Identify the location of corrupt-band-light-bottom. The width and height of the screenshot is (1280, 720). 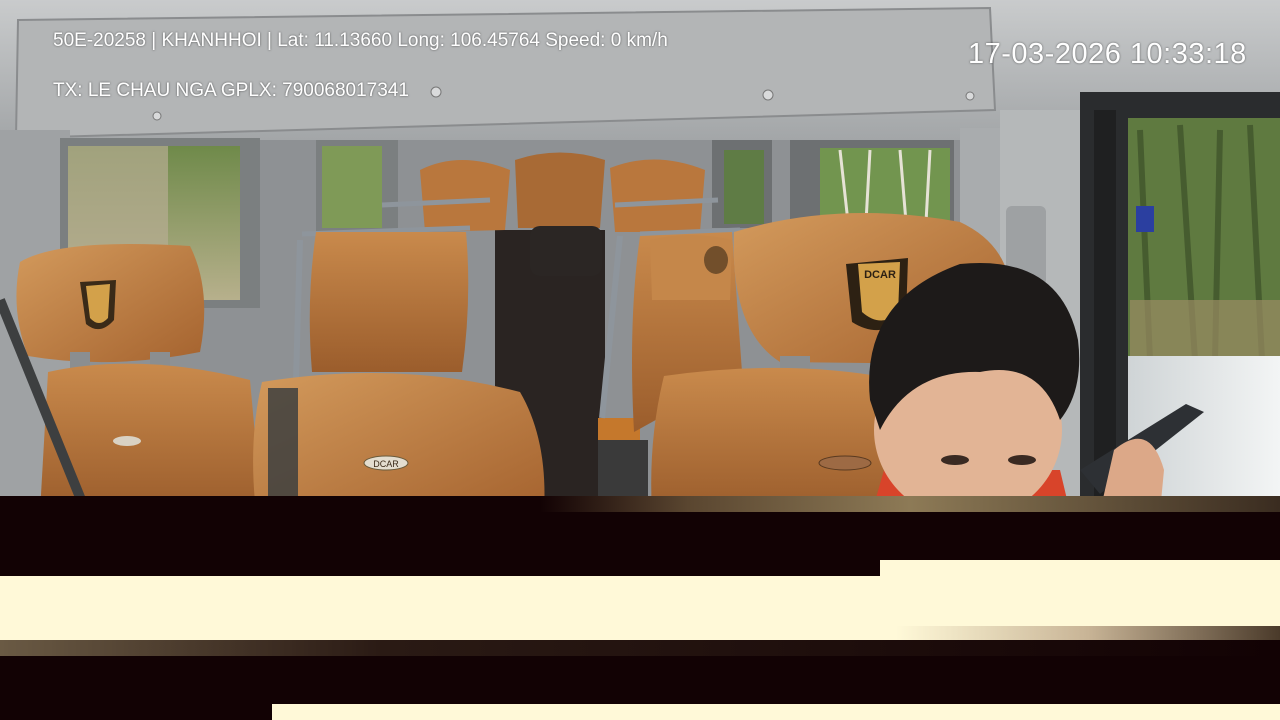
(776, 712).